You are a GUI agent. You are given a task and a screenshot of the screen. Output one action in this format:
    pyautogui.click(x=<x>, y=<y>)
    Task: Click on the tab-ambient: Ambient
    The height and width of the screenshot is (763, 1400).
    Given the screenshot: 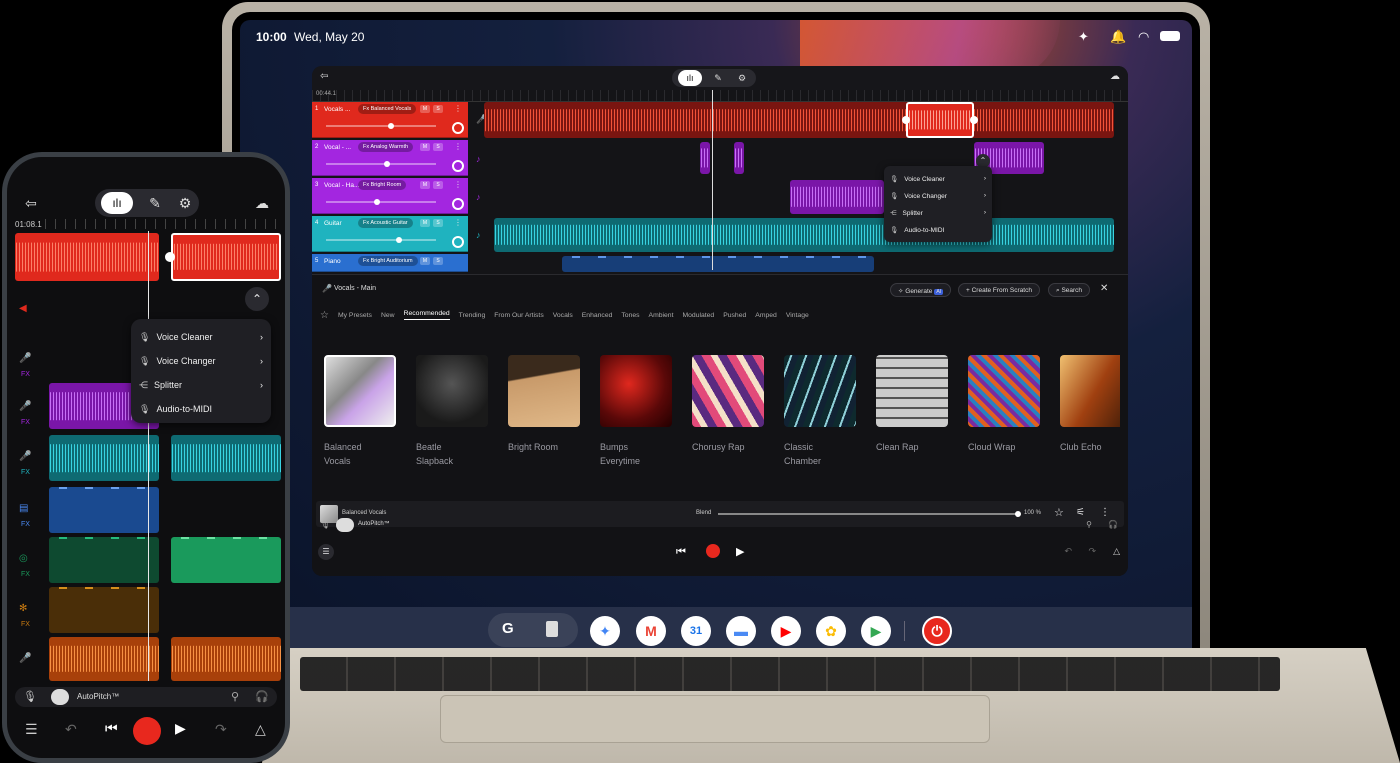 What is the action you would take?
    pyautogui.click(x=661, y=315)
    